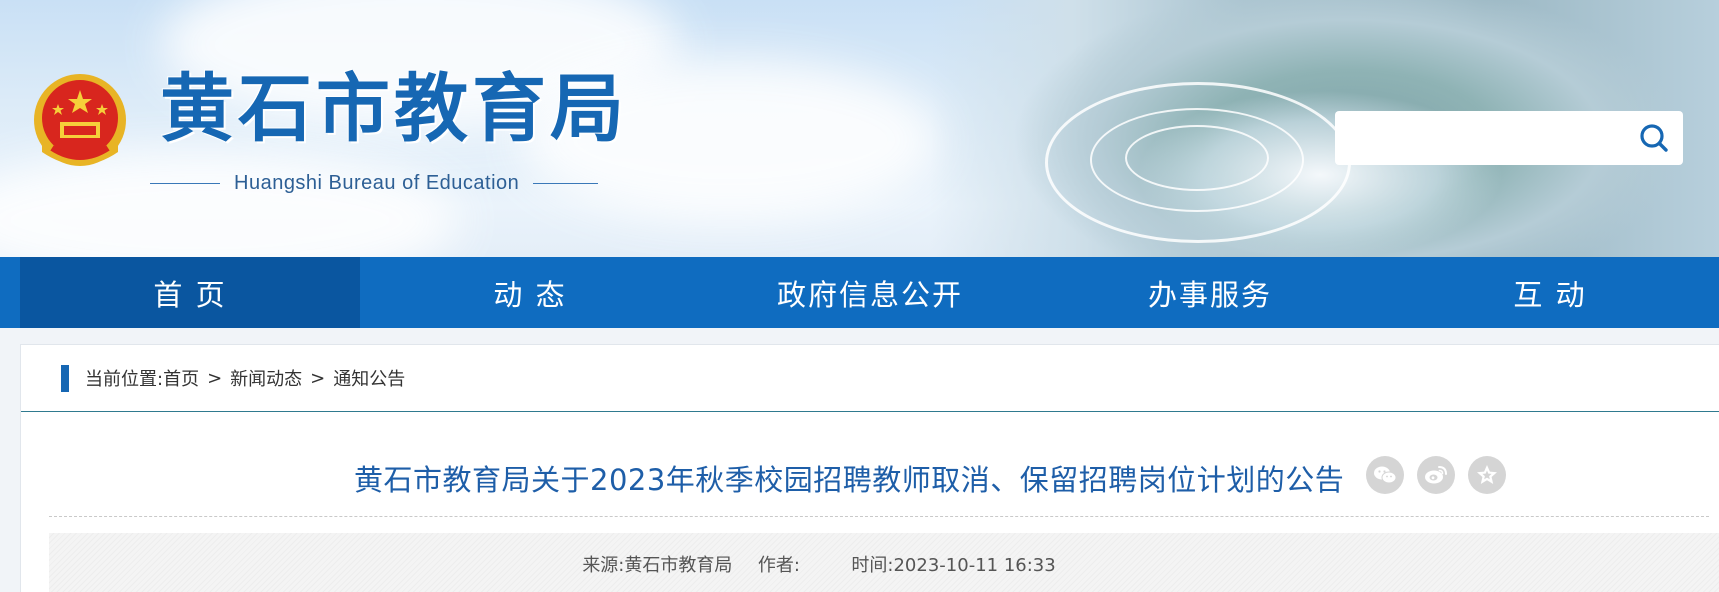  Describe the element at coordinates (849, 480) in the screenshot. I see `article-title: 黄石市教育局关于2023年秋季校园招聘教师取消、保留招聘岗位计划的公告` at that location.